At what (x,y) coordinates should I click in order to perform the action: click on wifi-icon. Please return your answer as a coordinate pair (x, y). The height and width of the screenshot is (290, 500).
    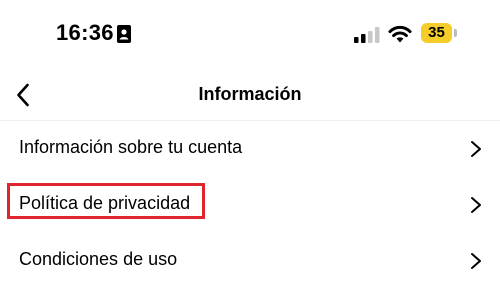
    Looking at the image, I should click on (400, 34).